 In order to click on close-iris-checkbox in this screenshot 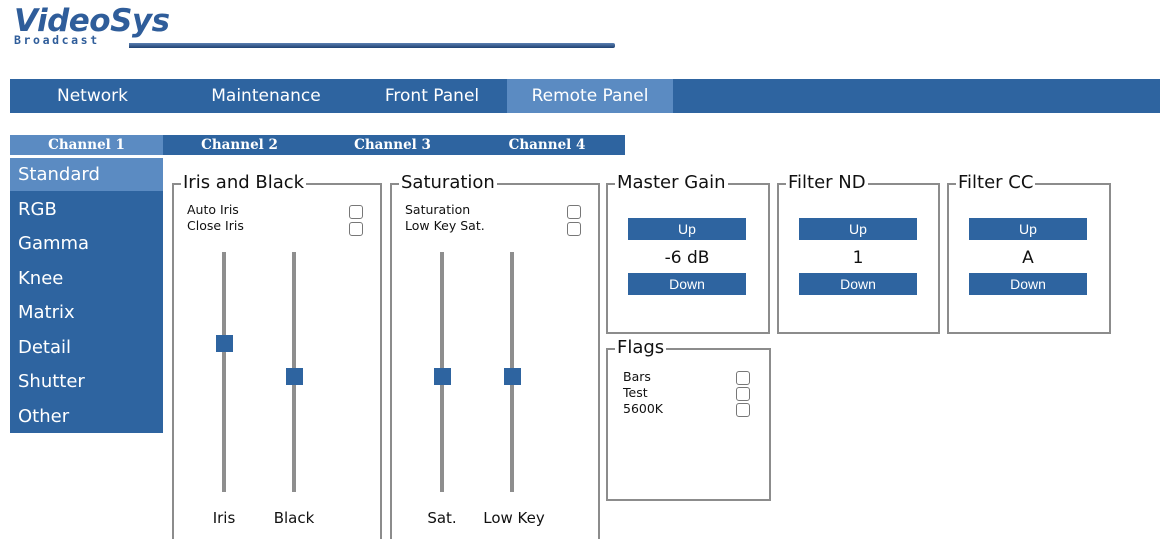, I will do `click(356, 229)`.